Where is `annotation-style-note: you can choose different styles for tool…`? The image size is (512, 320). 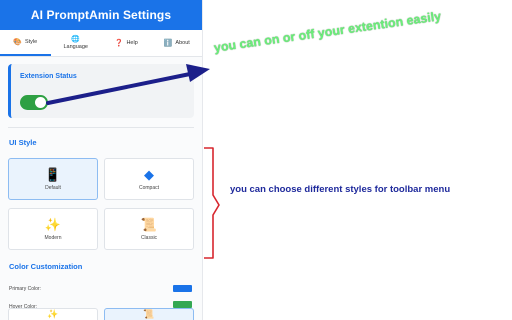
annotation-style-note: you can choose different styles for tool… is located at coordinates (340, 189).